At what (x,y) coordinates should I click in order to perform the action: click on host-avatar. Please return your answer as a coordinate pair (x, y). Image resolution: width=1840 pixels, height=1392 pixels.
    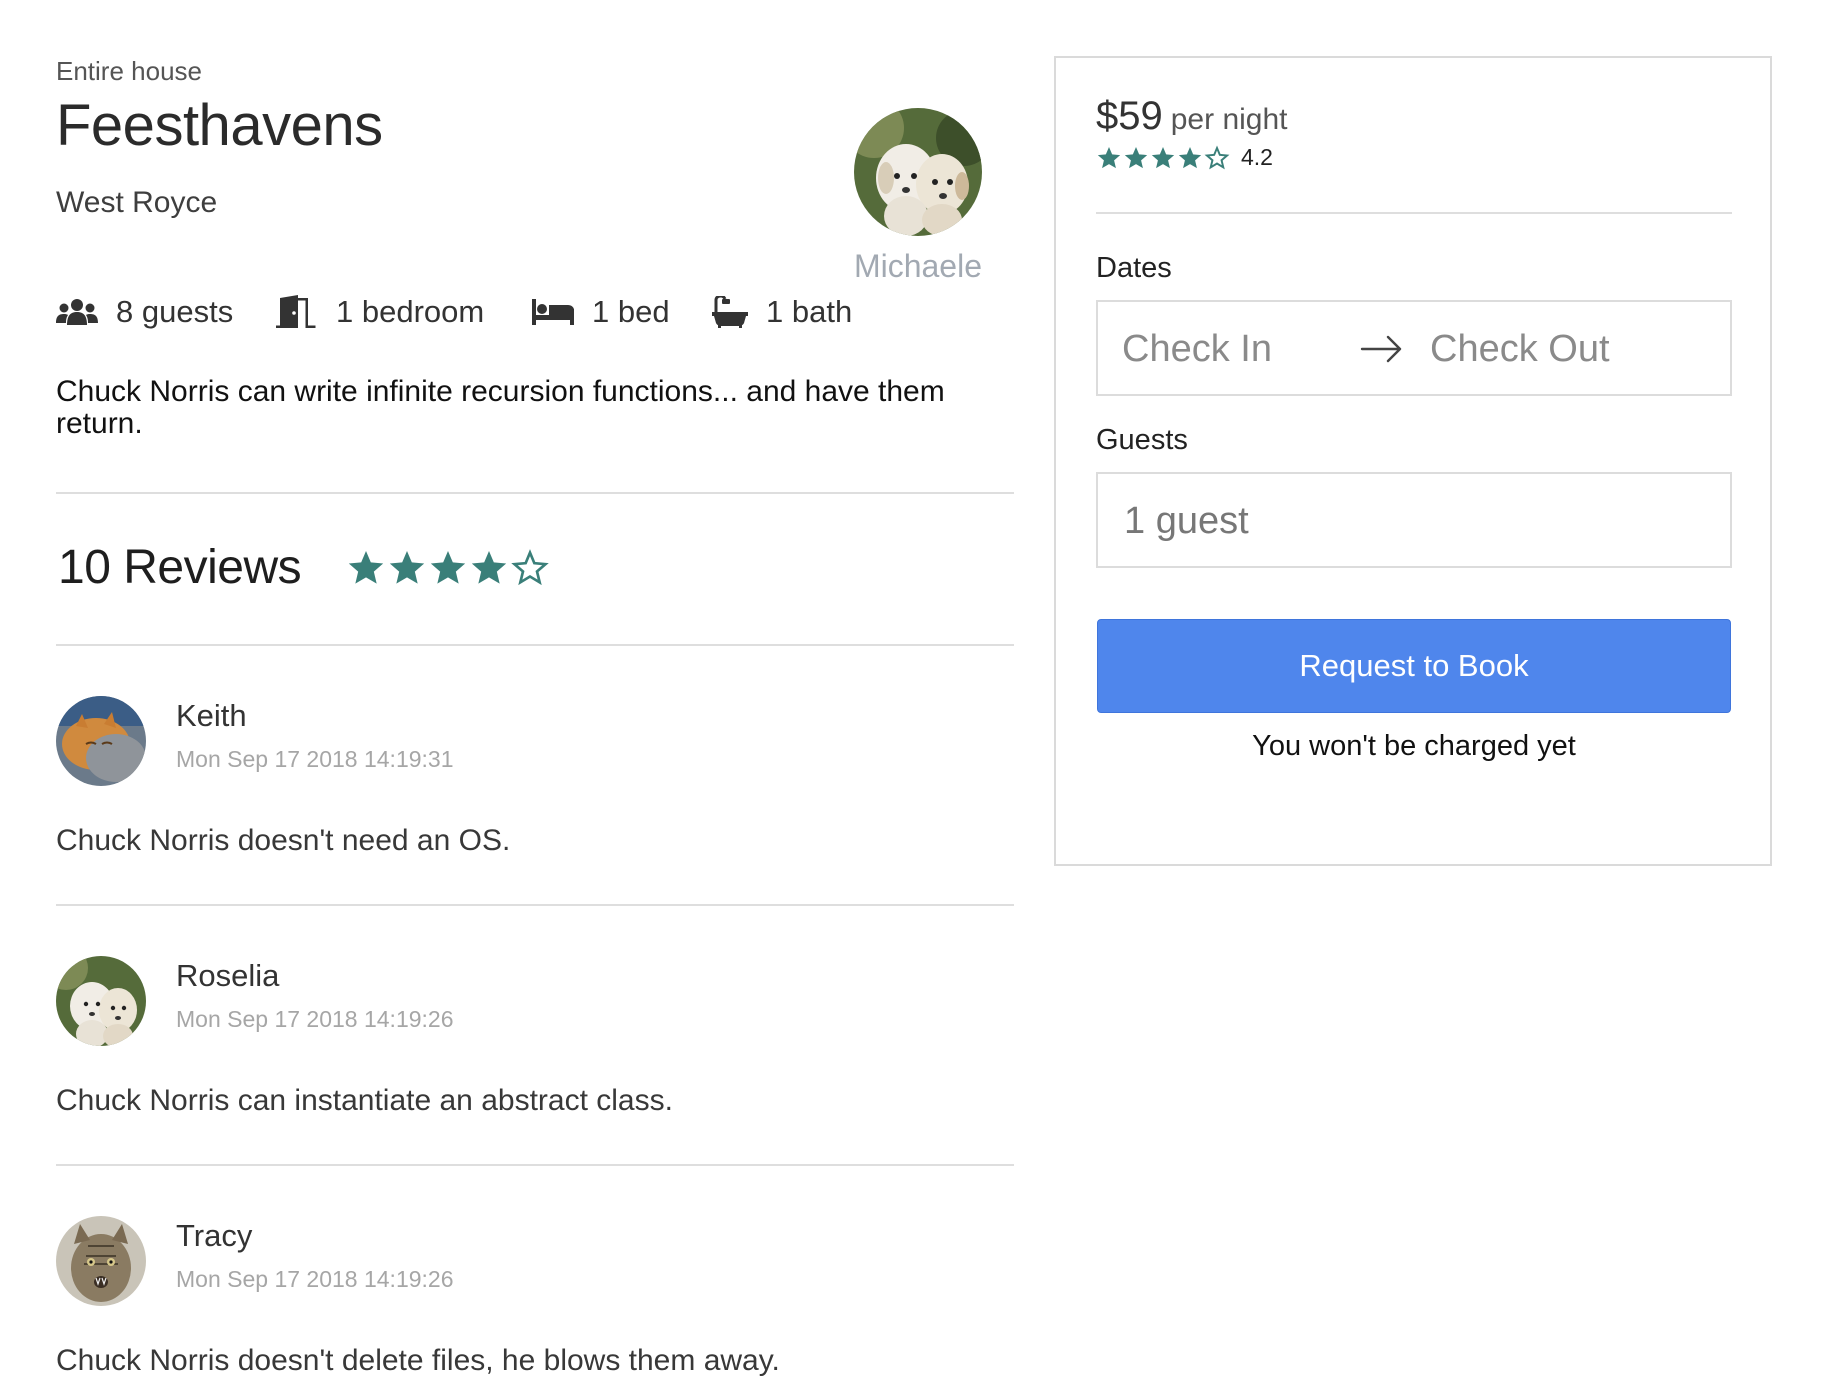
    Looking at the image, I should click on (918, 172).